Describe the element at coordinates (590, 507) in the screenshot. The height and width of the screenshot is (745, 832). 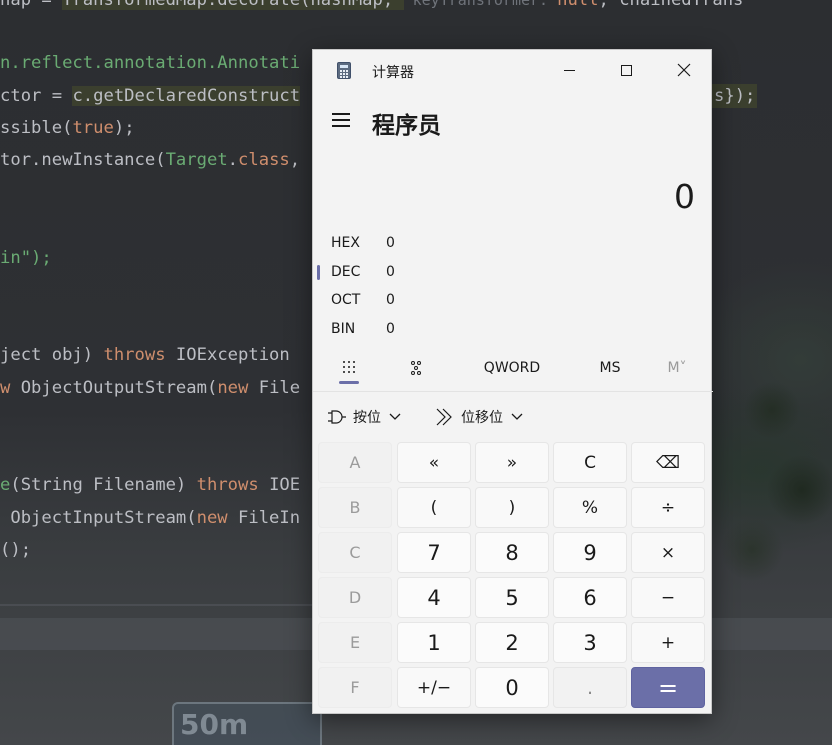
I see `modulo-button: %` at that location.